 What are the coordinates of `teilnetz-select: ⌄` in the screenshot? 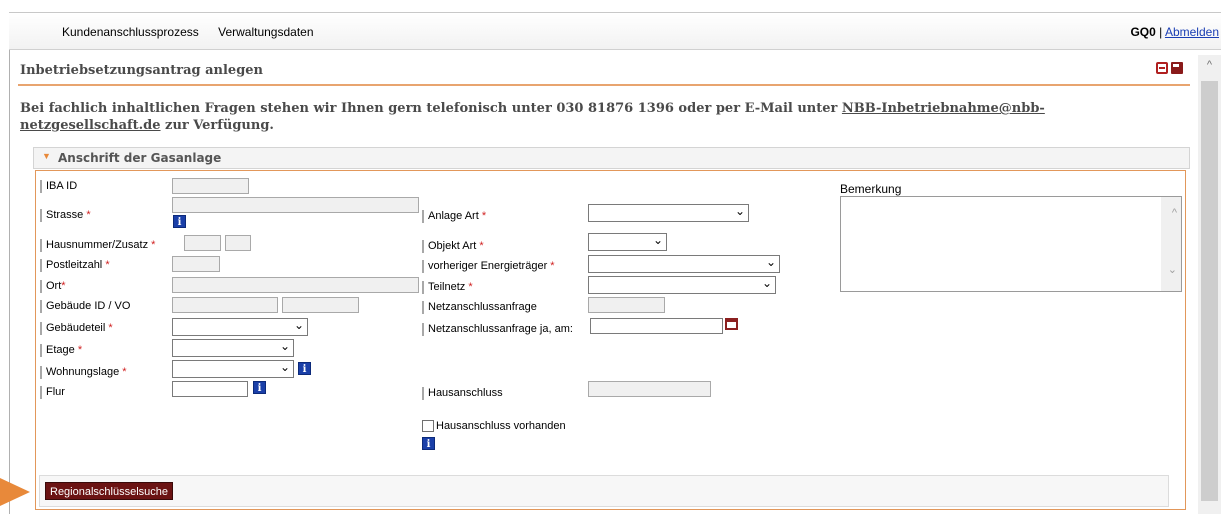 It's located at (682, 285).